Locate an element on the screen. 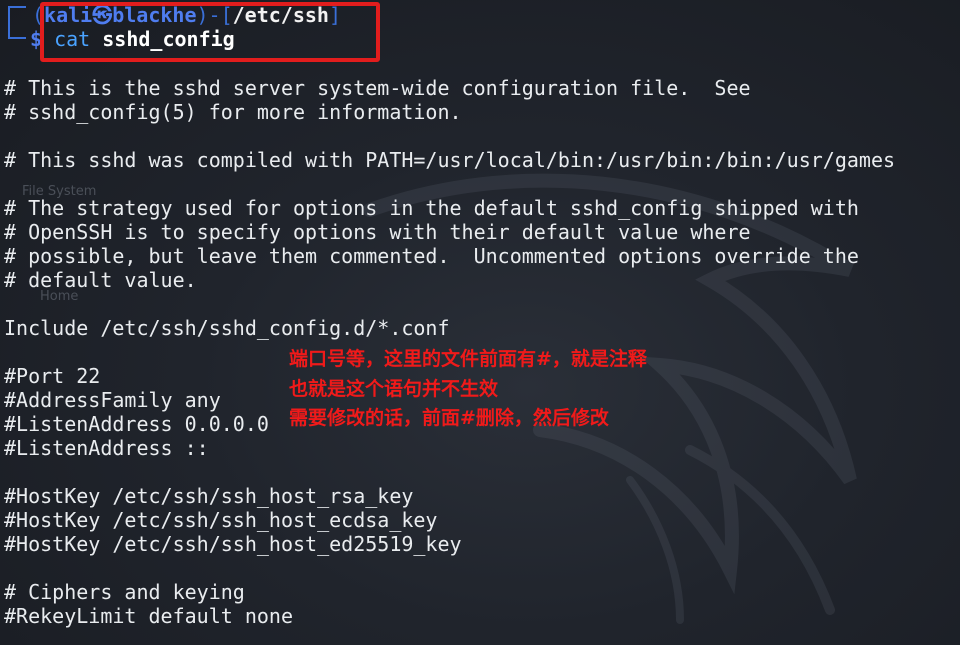 The image size is (960, 645). output-line: #HostKey /etc/ssh/ssh_host_ed25519_key is located at coordinates (233, 544).